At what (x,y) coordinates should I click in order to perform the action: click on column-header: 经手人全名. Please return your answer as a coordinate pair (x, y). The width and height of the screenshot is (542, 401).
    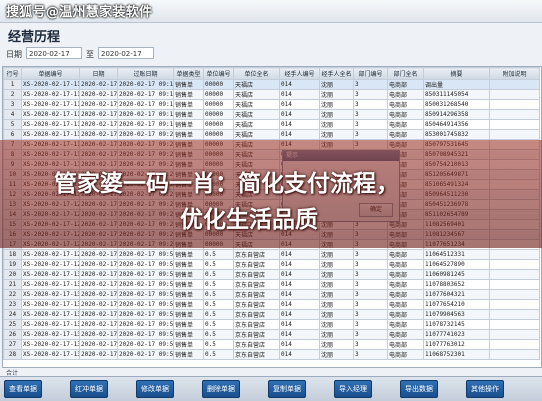
    Looking at the image, I should click on (336, 73).